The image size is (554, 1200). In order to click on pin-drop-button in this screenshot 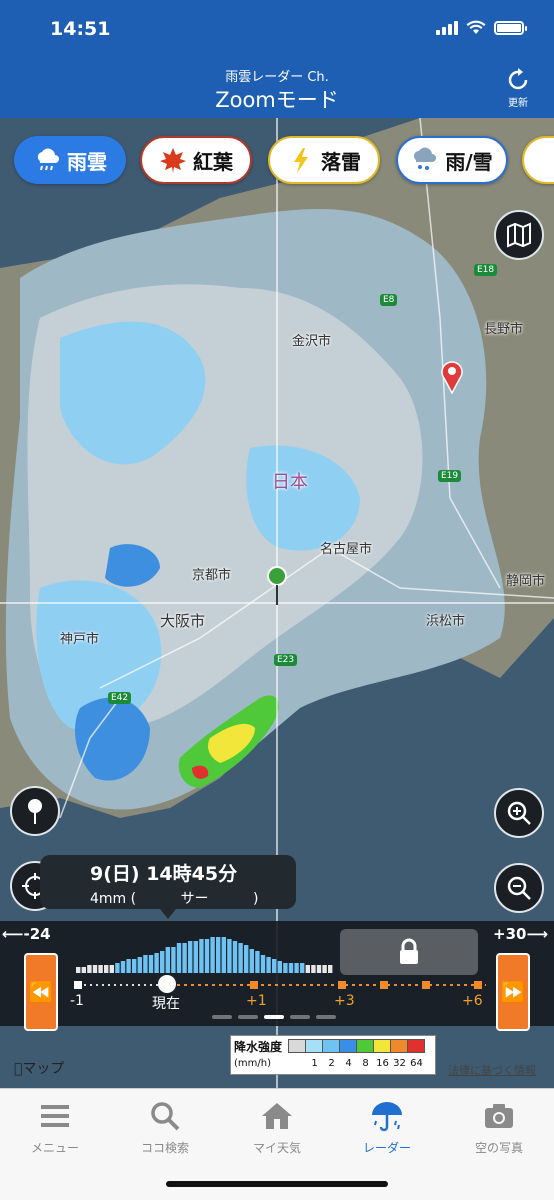, I will do `click(35, 811)`.